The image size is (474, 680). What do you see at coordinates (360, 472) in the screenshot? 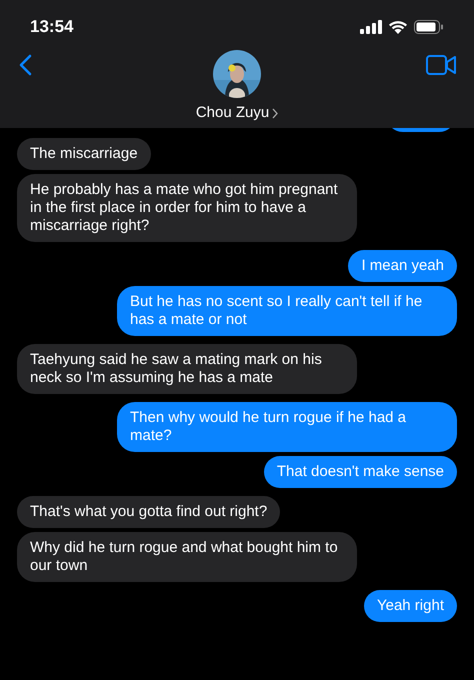
I see `message-bubble: That doesn't make sense` at bounding box center [360, 472].